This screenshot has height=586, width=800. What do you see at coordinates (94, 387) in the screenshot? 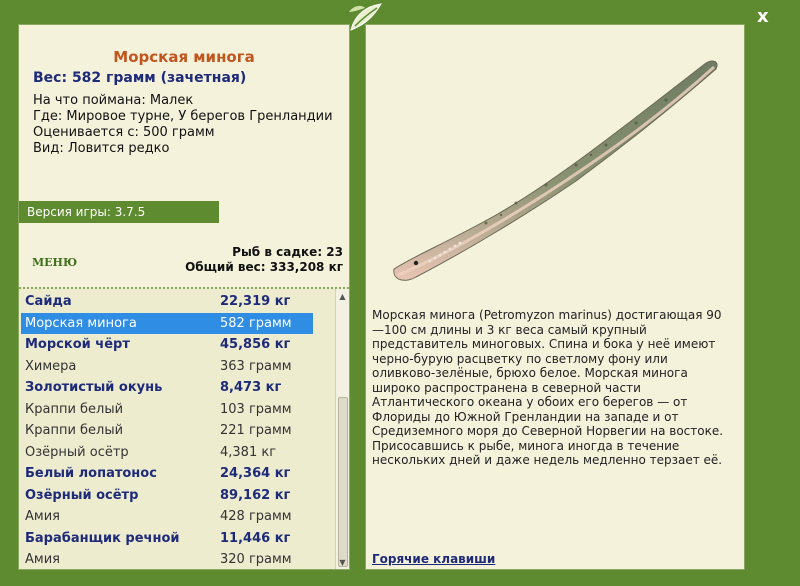
I see `fish-list-name: Золотистый окунь` at bounding box center [94, 387].